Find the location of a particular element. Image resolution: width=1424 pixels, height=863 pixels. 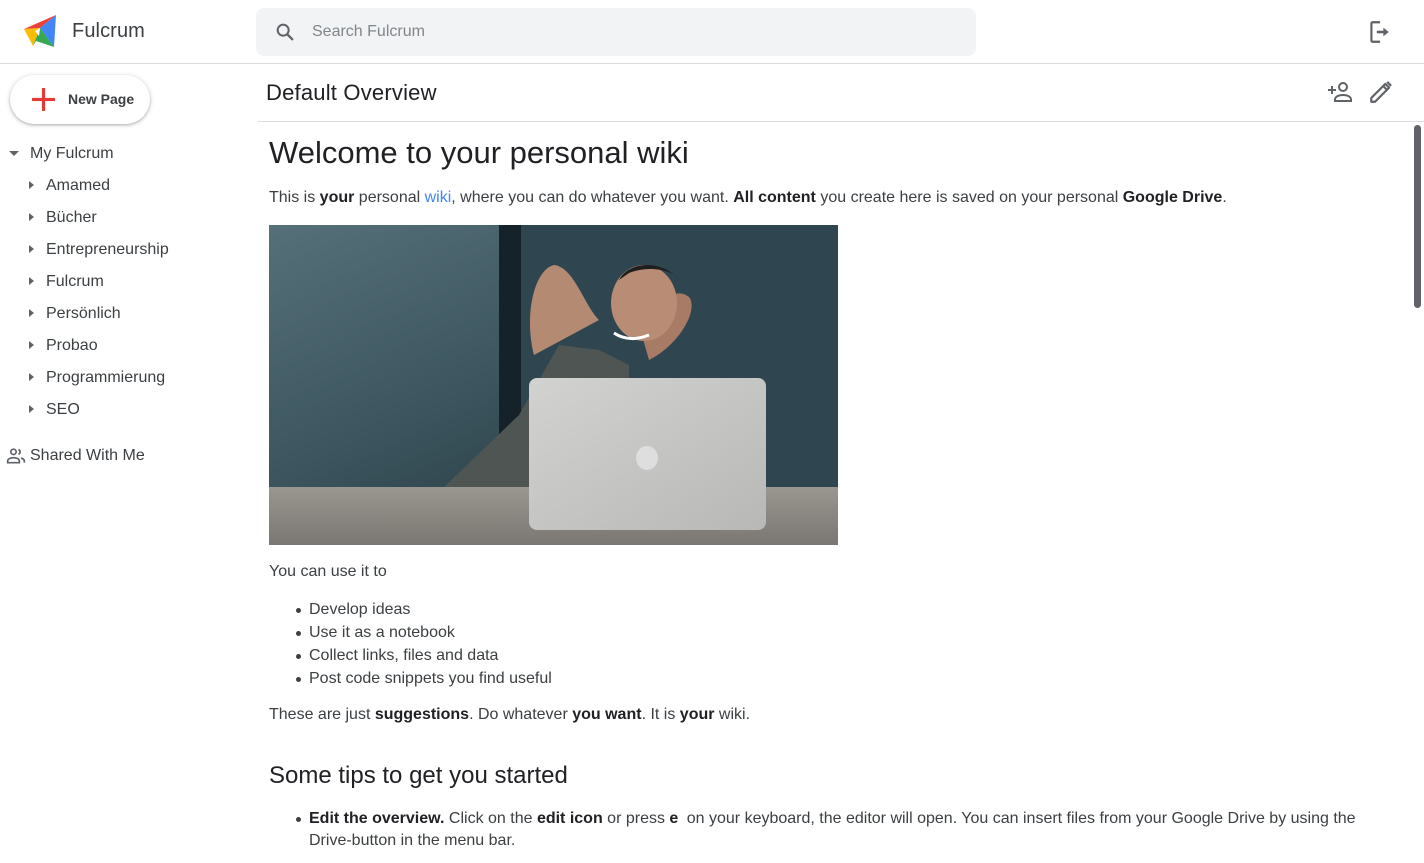

text: Click on the is located at coordinates (490, 818).